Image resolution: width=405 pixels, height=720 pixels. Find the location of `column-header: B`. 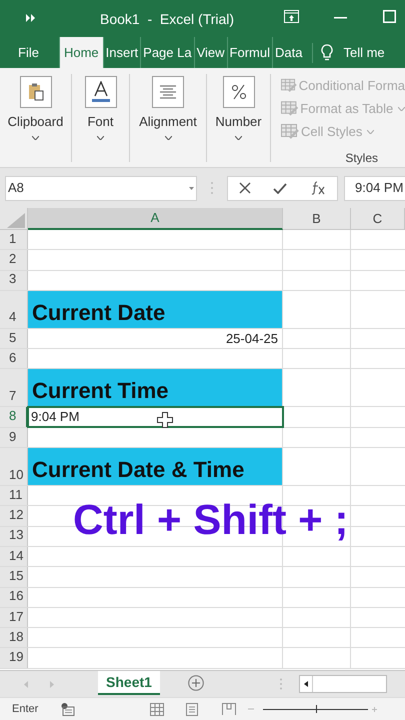

column-header: B is located at coordinates (317, 219).